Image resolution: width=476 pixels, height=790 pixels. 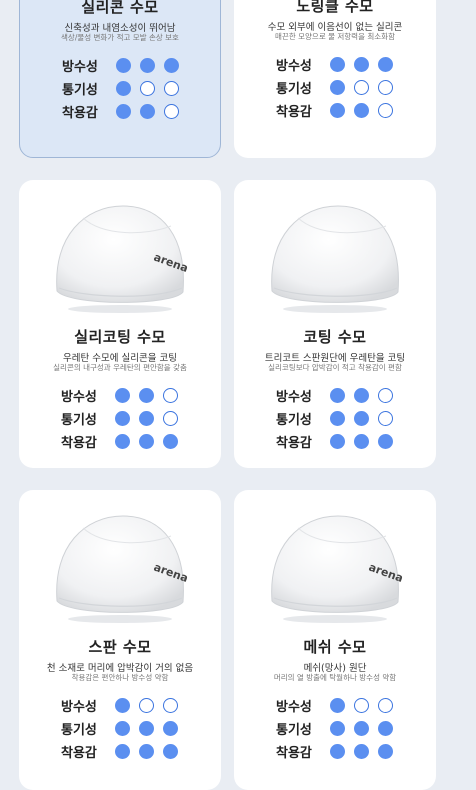 What do you see at coordinates (335, 7) in the screenshot?
I see `product-title: 노링클 수모` at bounding box center [335, 7].